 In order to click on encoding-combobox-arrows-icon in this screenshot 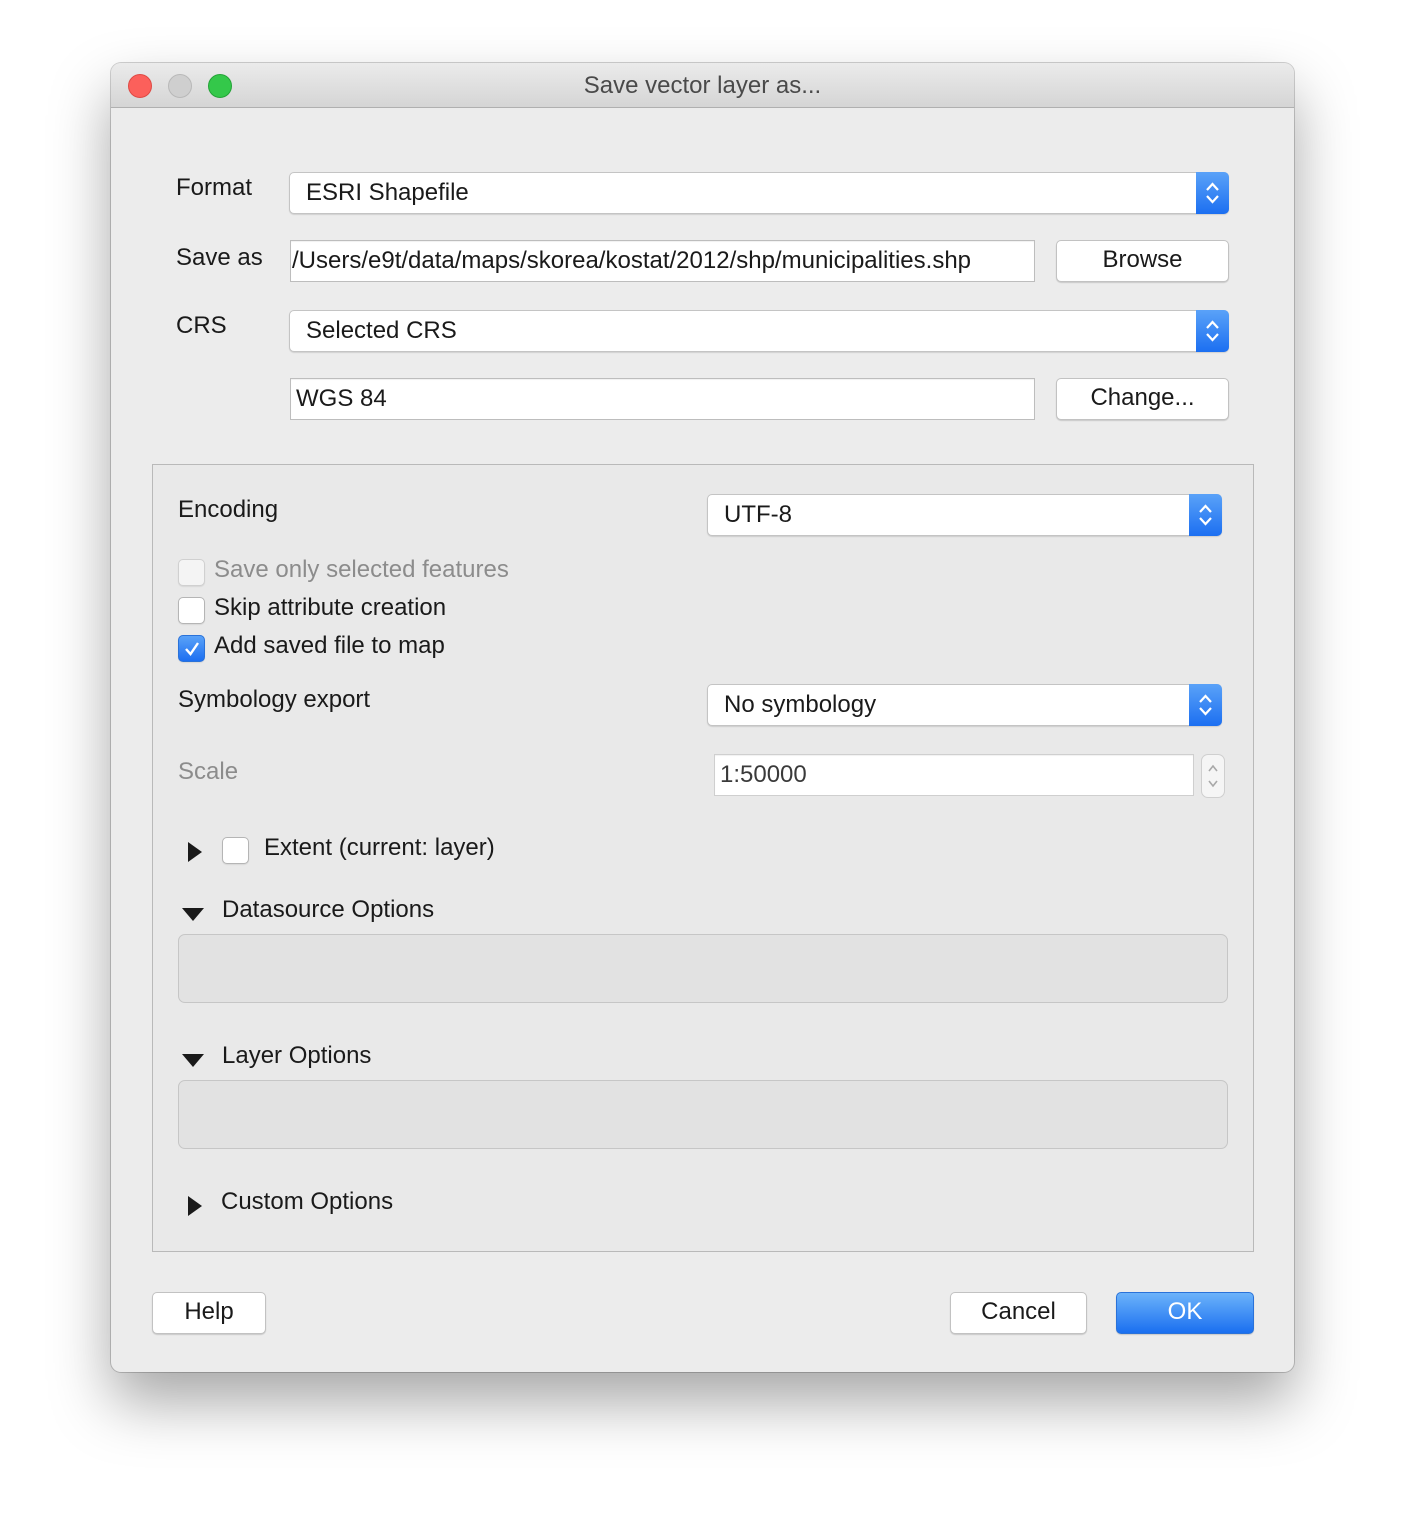, I will do `click(1205, 515)`.